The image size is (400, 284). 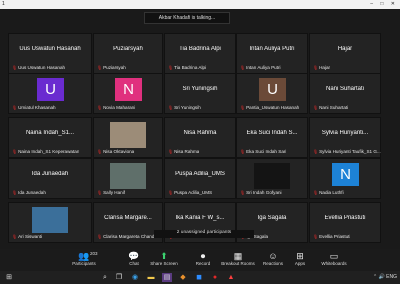 What do you see at coordinates (84, 263) in the screenshot?
I see `toolbar-label: Participants` at bounding box center [84, 263].